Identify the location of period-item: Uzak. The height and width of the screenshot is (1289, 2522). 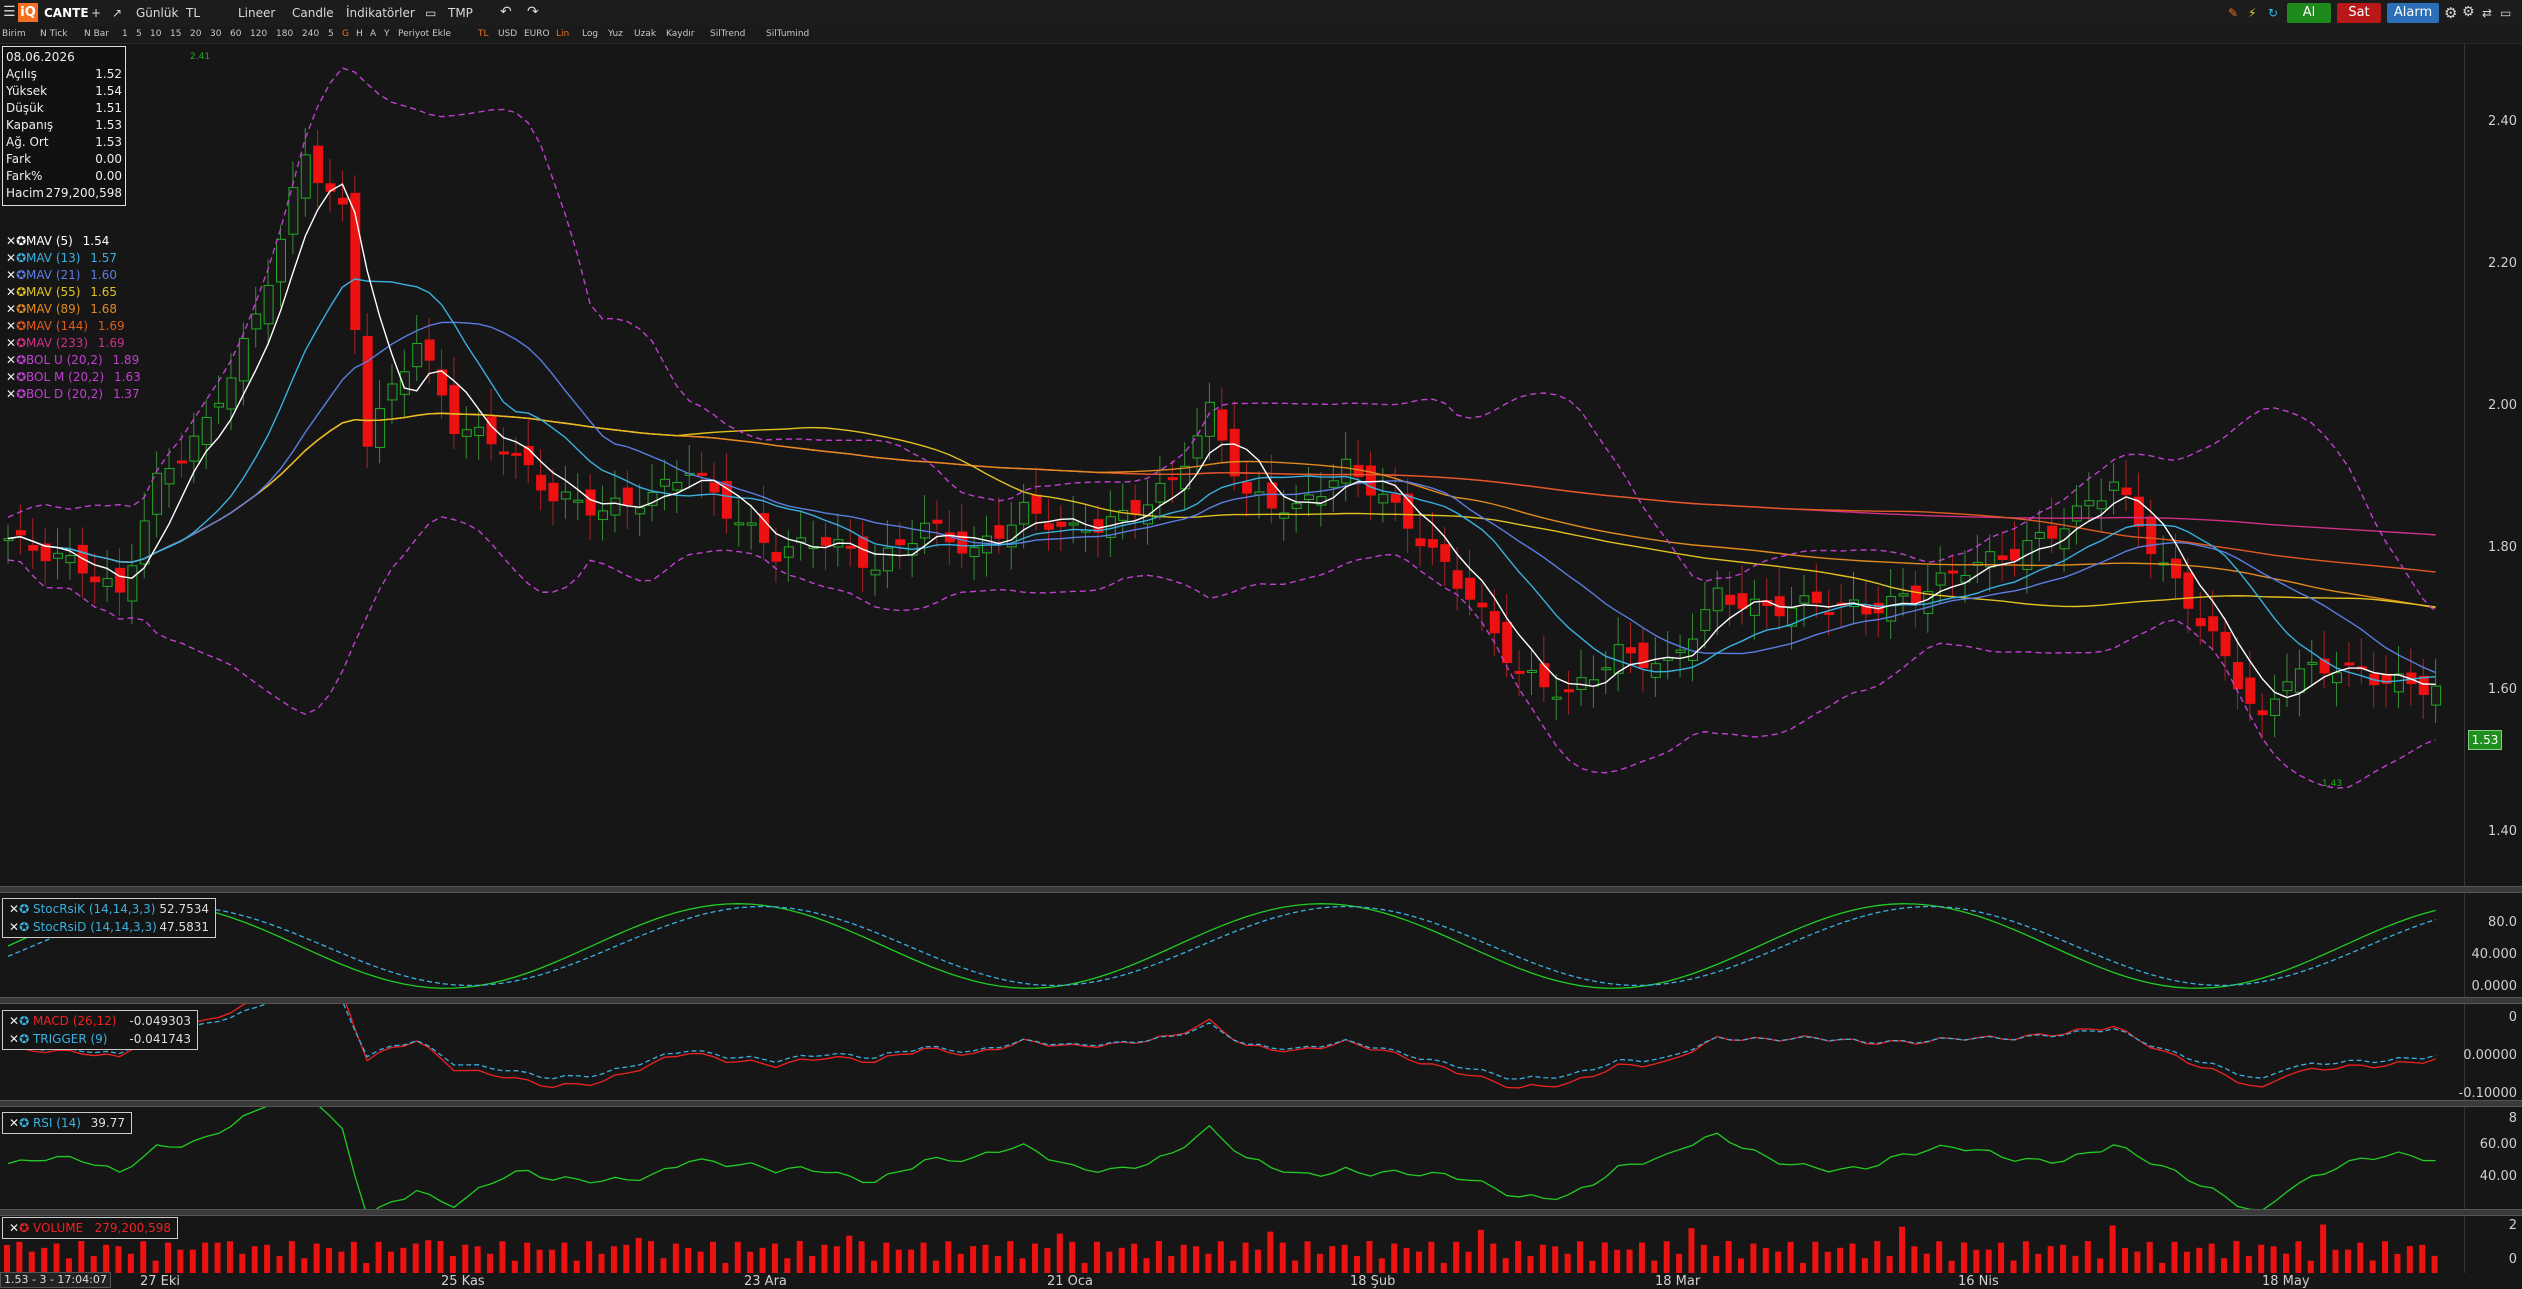
(645, 34).